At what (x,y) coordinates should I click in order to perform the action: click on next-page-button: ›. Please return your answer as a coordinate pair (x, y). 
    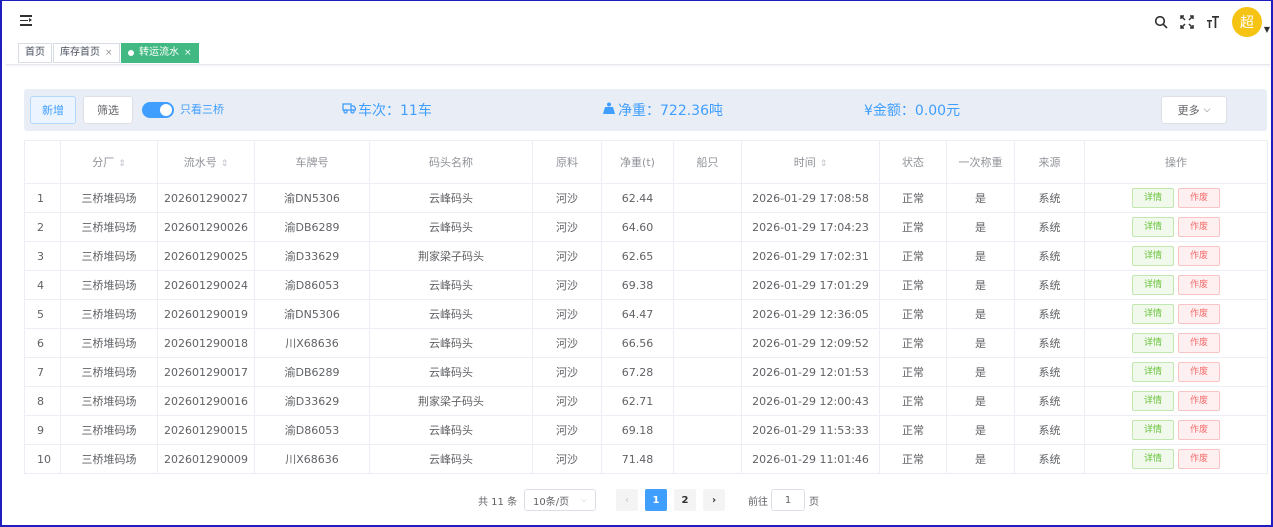
    Looking at the image, I should click on (714, 500).